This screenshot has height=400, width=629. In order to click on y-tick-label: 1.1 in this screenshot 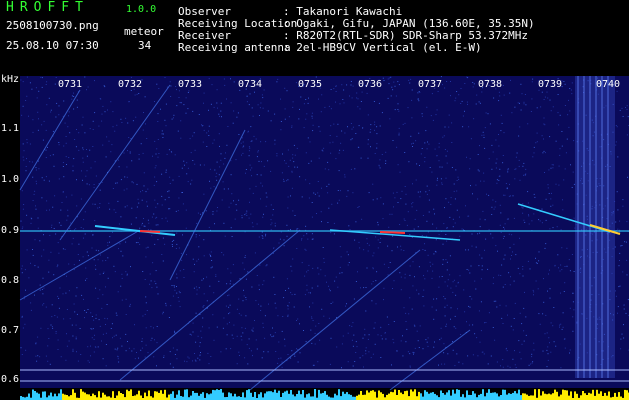, I will do `click(10, 128)`.